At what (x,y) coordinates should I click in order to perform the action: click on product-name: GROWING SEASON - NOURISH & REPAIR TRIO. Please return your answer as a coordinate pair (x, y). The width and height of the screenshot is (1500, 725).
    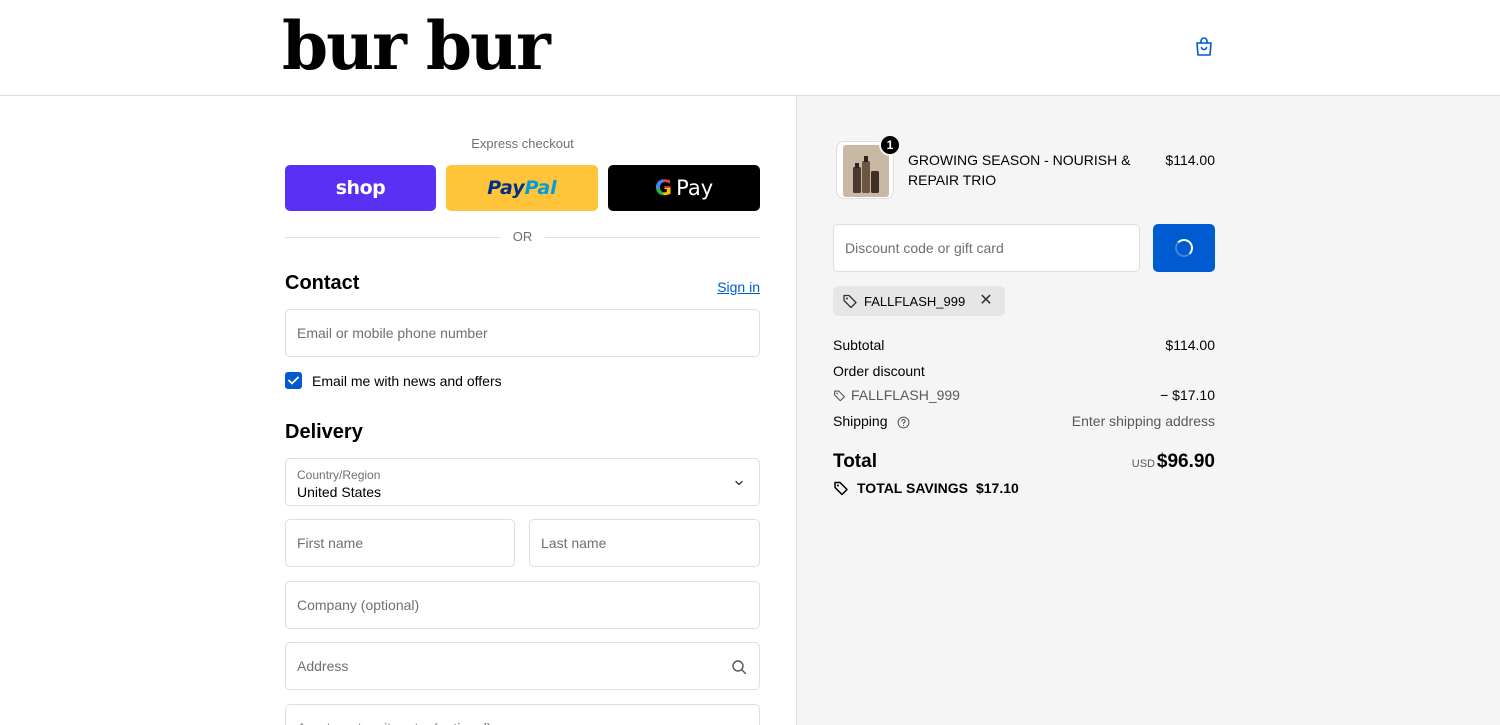
    Looking at the image, I should click on (1019, 170).